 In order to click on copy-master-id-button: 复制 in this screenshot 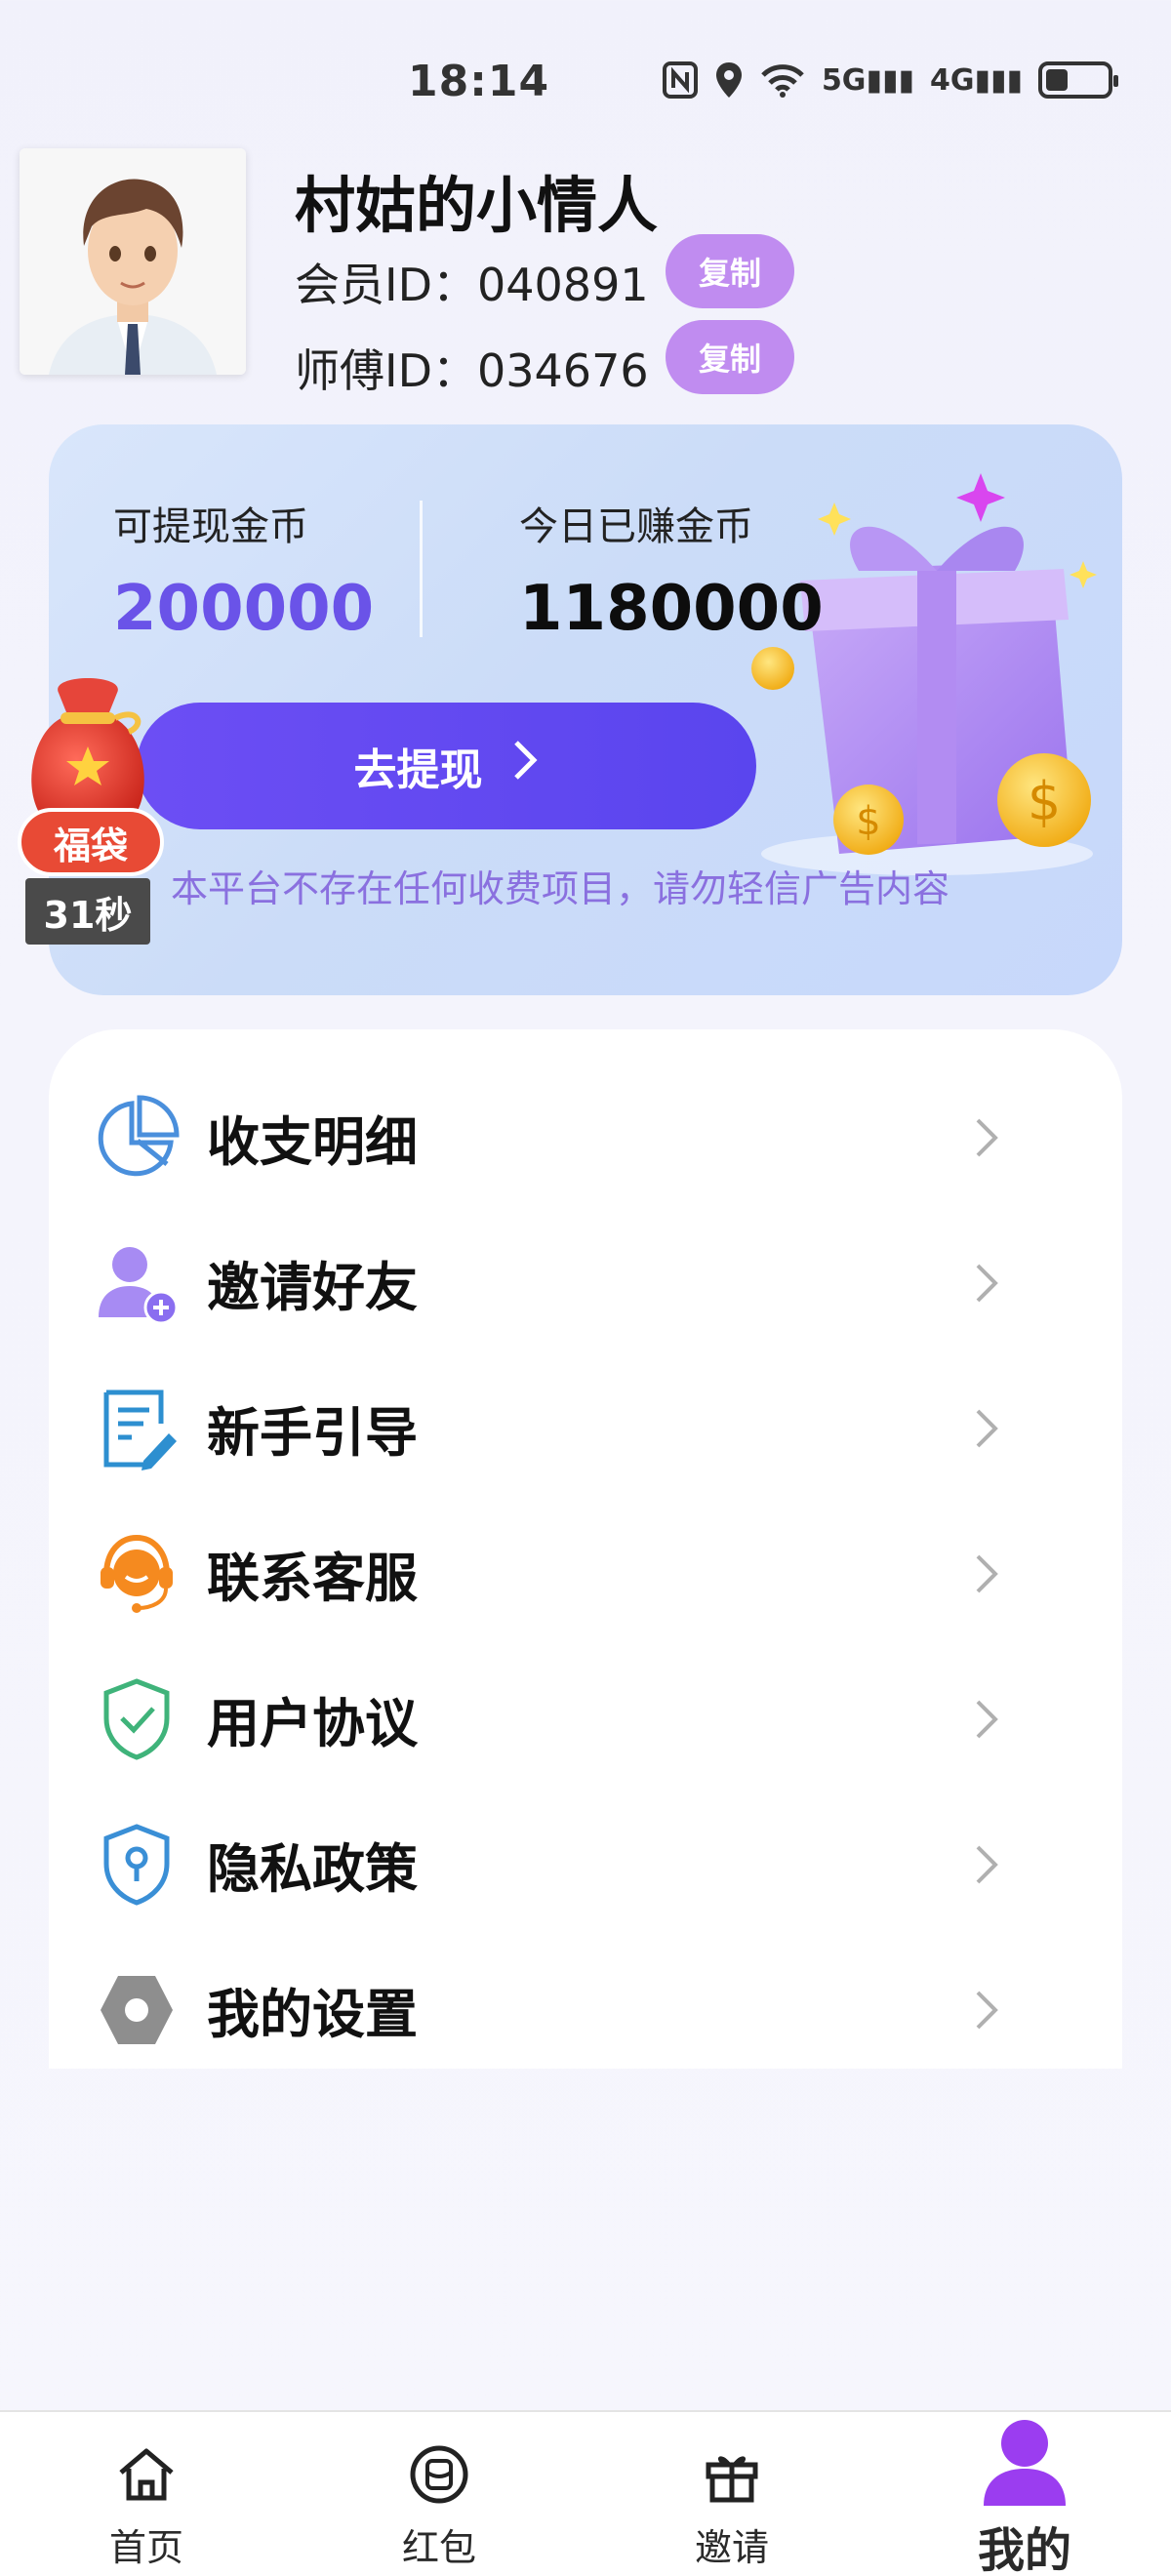, I will do `click(730, 357)`.